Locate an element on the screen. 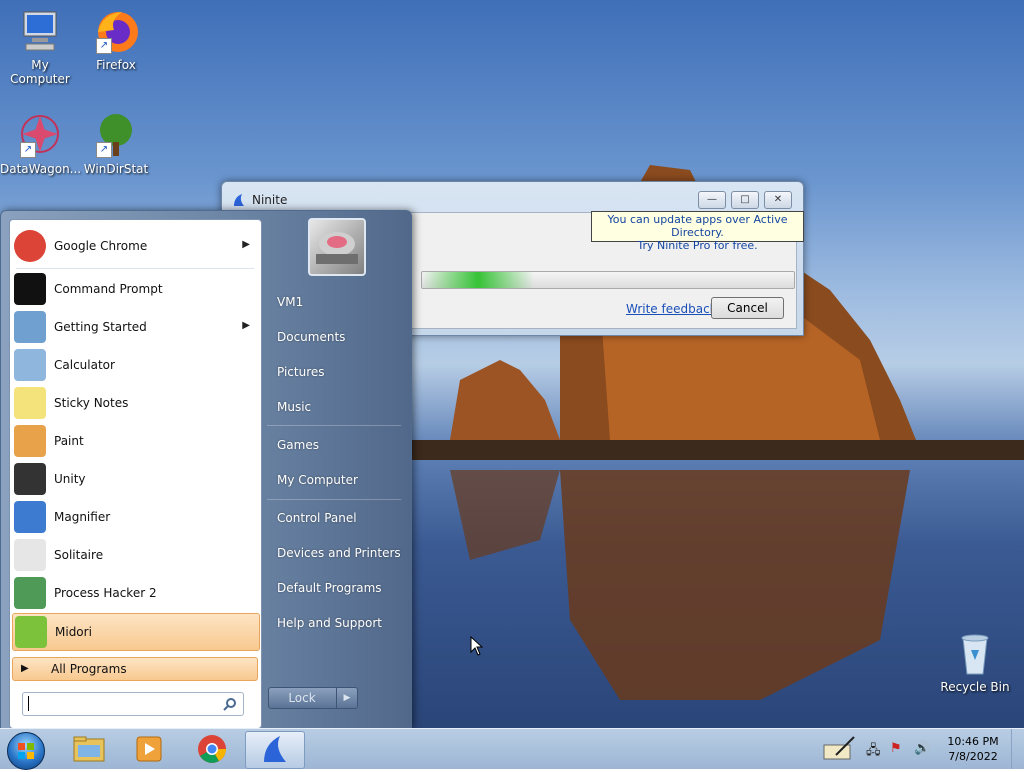 The height and width of the screenshot is (772, 1024). program-item: Google Chrome ▶ is located at coordinates (135, 246).